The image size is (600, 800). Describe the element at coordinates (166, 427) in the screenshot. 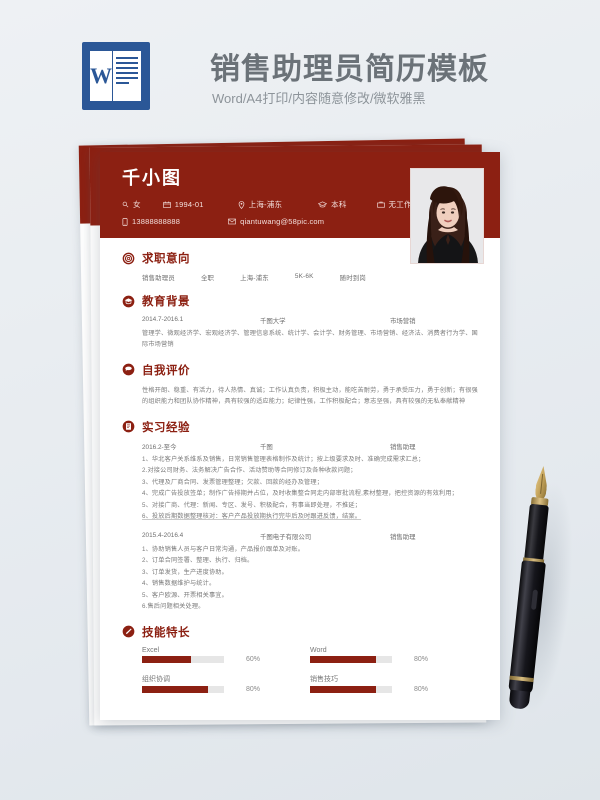

I see `section-experience-title: 实习经验` at that location.